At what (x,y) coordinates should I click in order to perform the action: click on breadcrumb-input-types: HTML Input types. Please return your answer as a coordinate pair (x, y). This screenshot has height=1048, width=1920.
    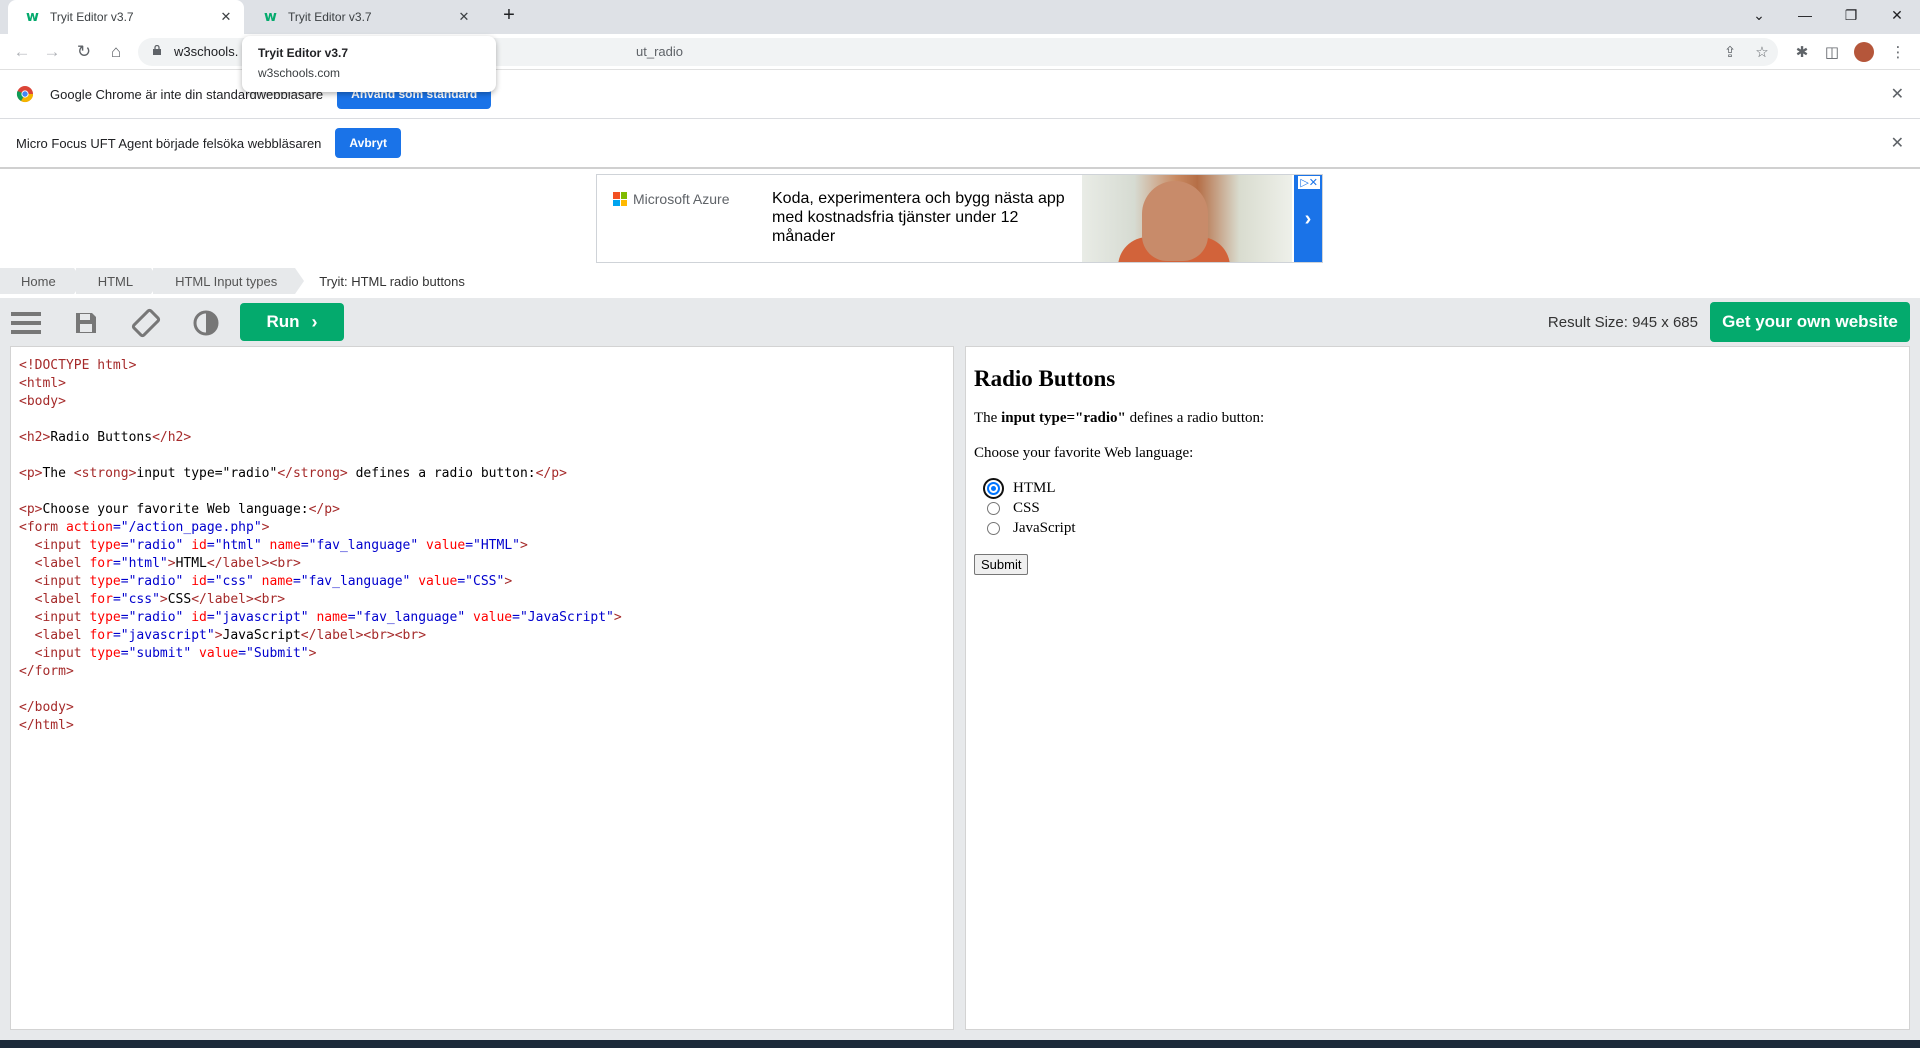
    Looking at the image, I should click on (229, 281).